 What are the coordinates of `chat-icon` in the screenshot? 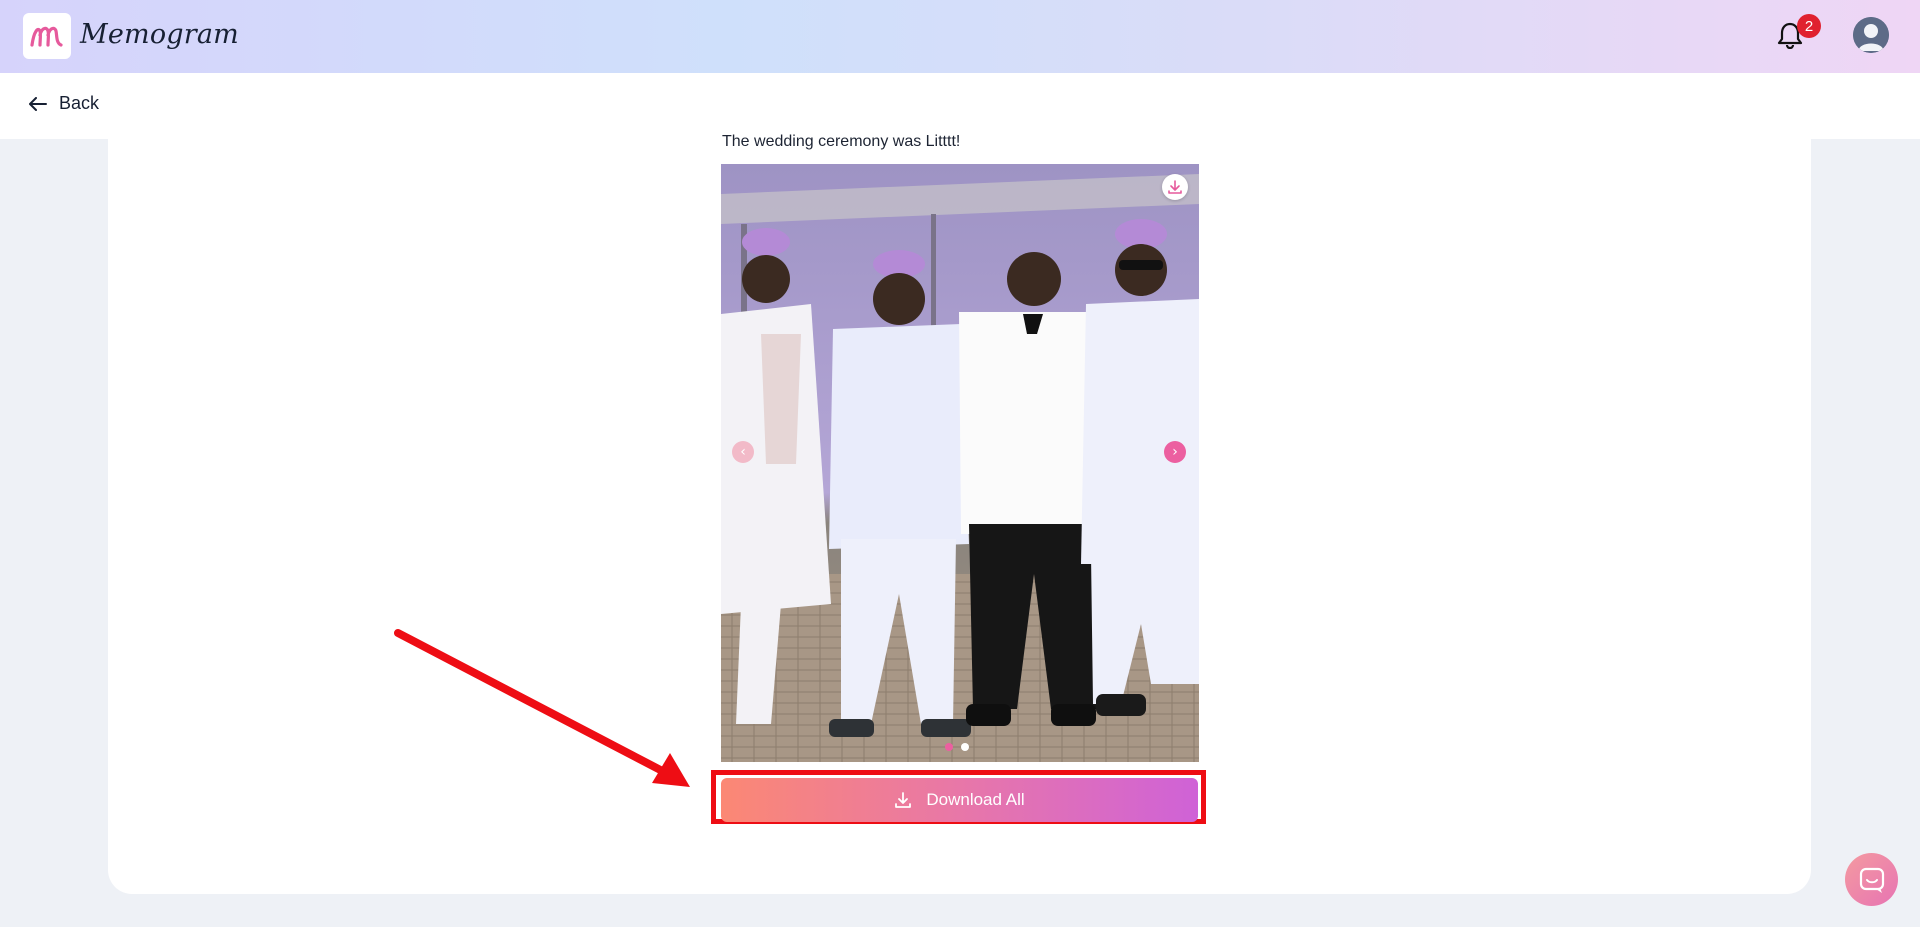 It's located at (1871, 879).